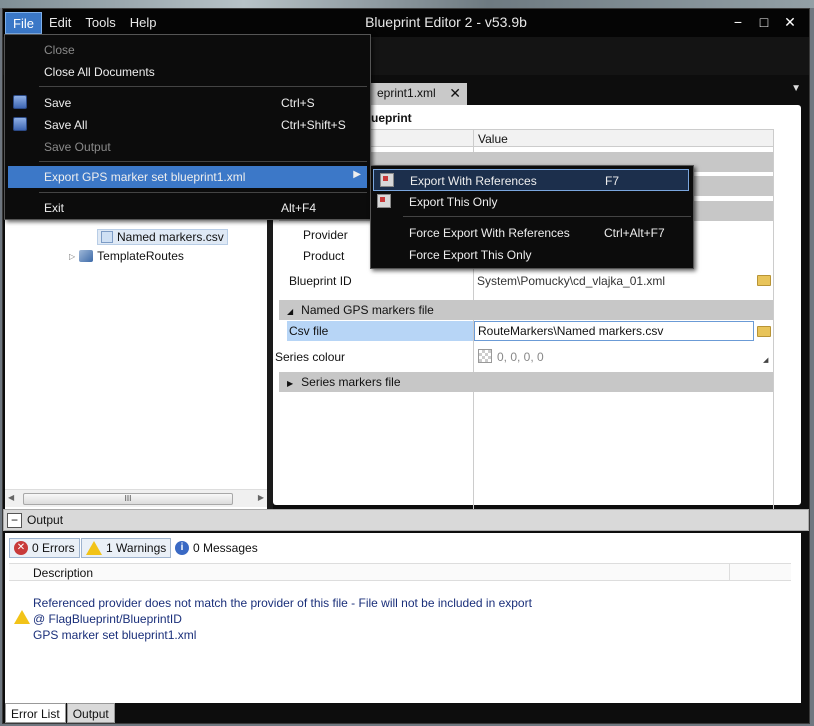 Image resolution: width=814 pixels, height=726 pixels. I want to click on section-series-markers: ▶ Series markers file, so click(526, 382).